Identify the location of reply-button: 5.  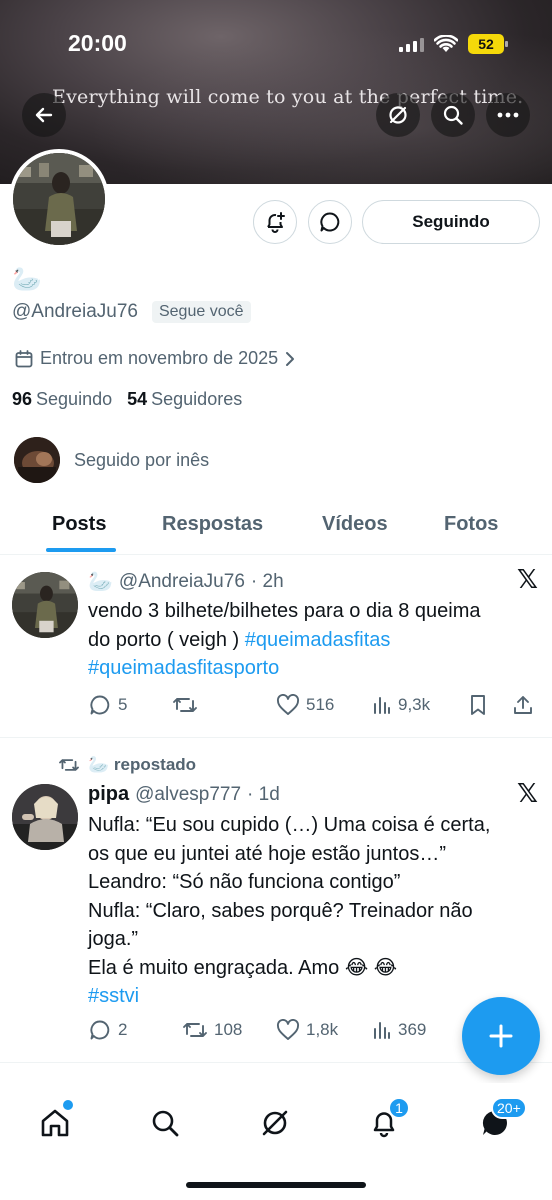
(130, 705).